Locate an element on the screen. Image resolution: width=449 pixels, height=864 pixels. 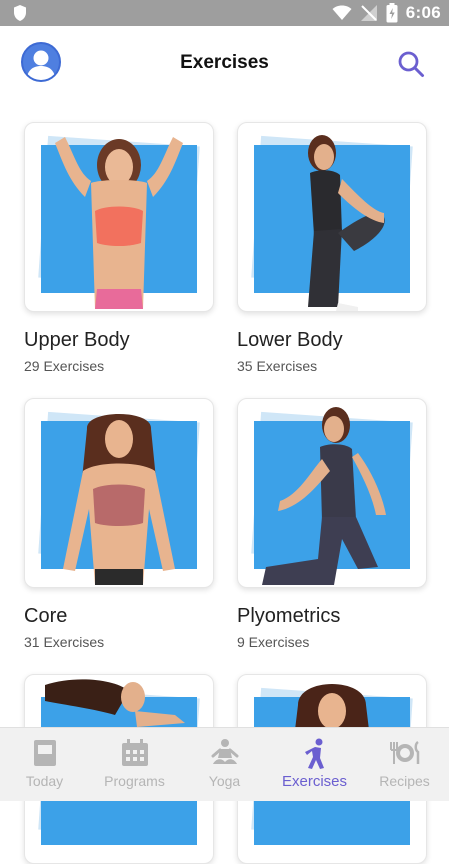
search-icon is located at coordinates (411, 64).